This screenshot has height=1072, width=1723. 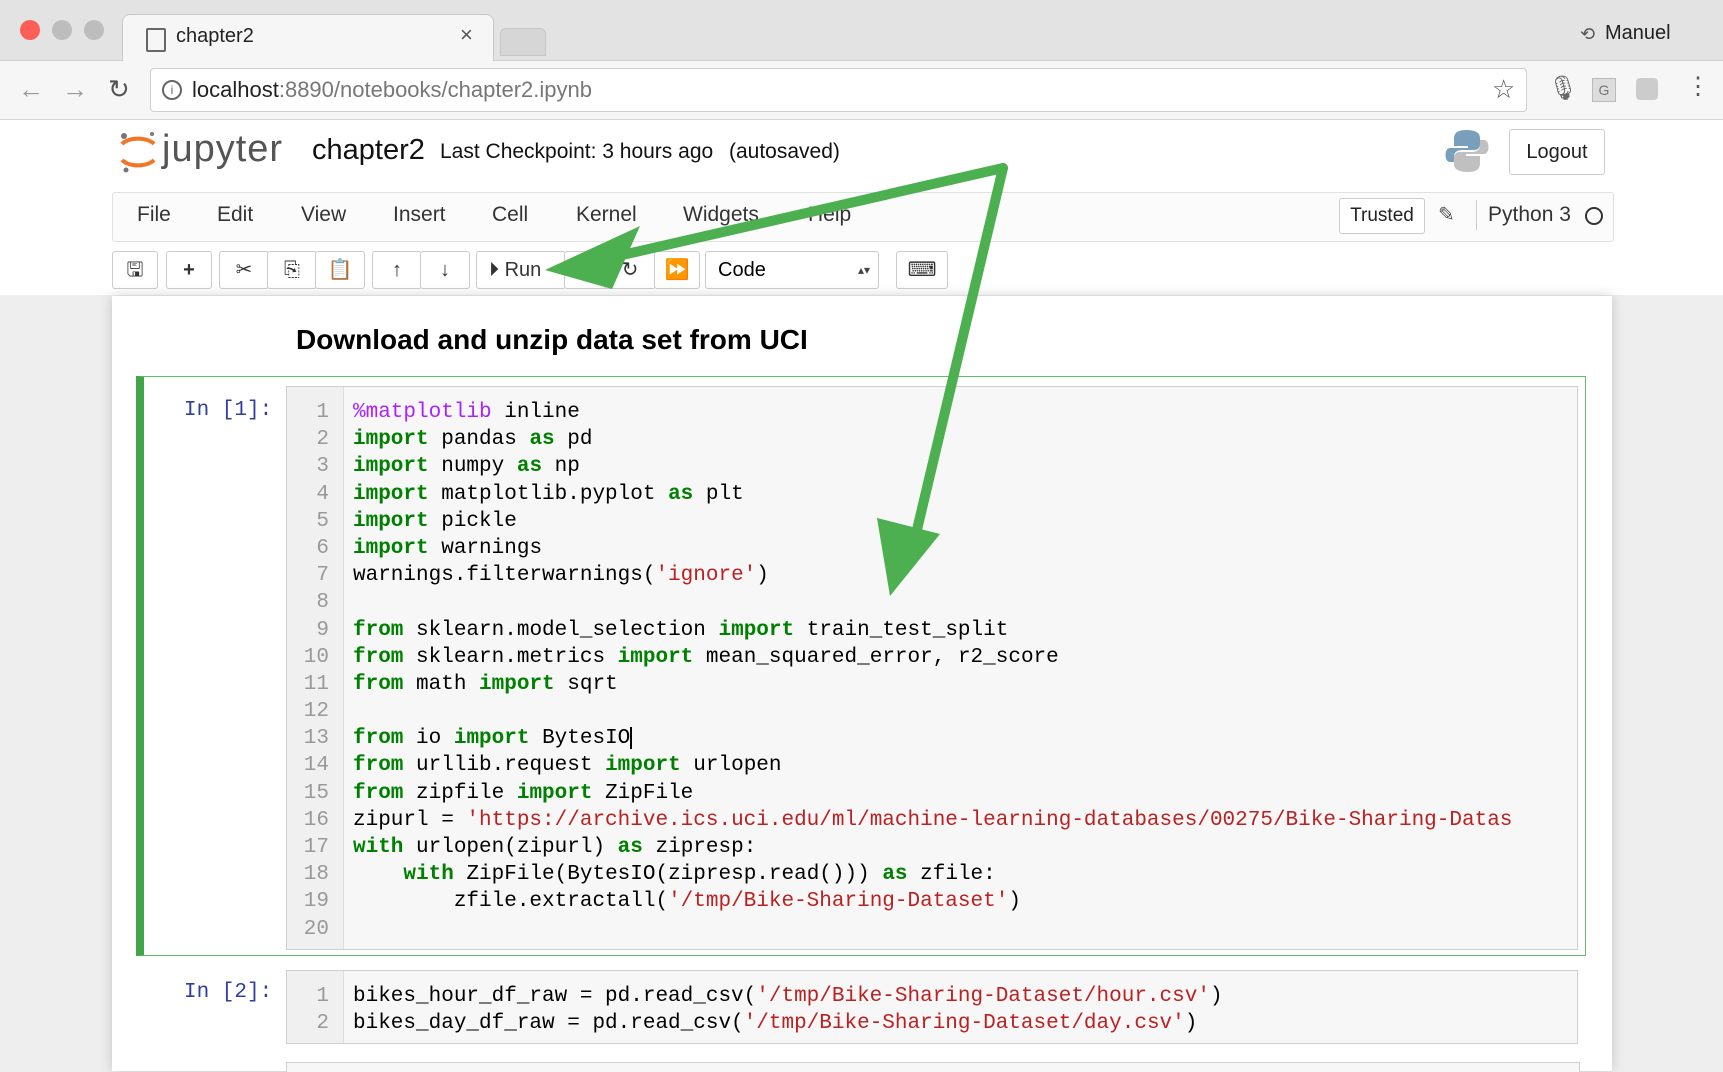 What do you see at coordinates (1638, 33) in the screenshot?
I see `profile-name: Manuel` at bounding box center [1638, 33].